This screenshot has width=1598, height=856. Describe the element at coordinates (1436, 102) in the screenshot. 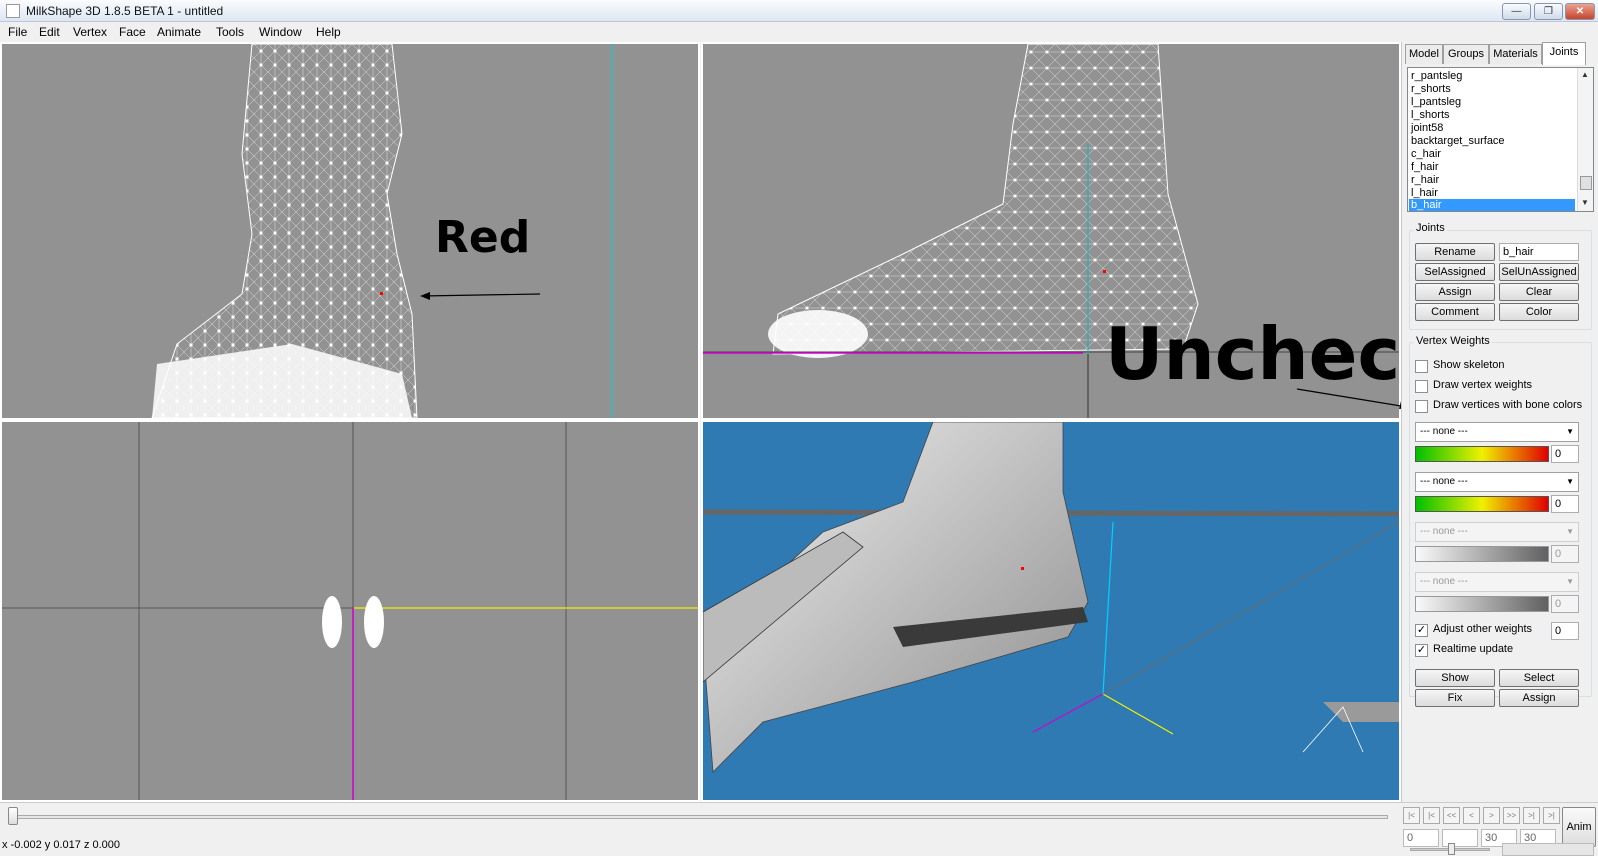

I see `list-item: l_pantsleg` at that location.